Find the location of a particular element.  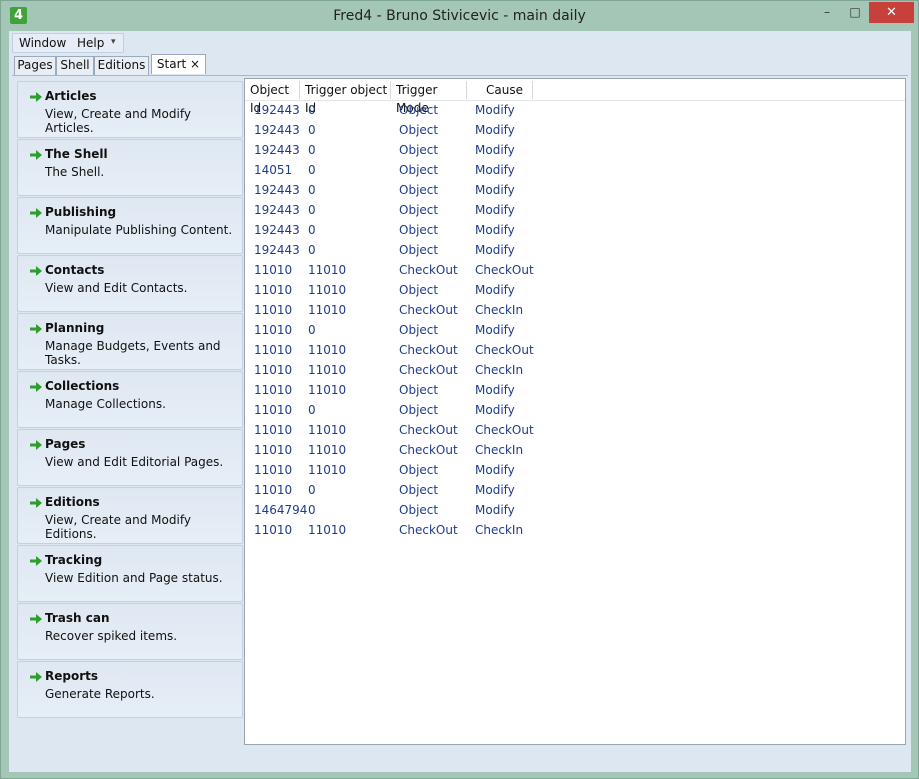

tab-shell: Shell is located at coordinates (75, 65).